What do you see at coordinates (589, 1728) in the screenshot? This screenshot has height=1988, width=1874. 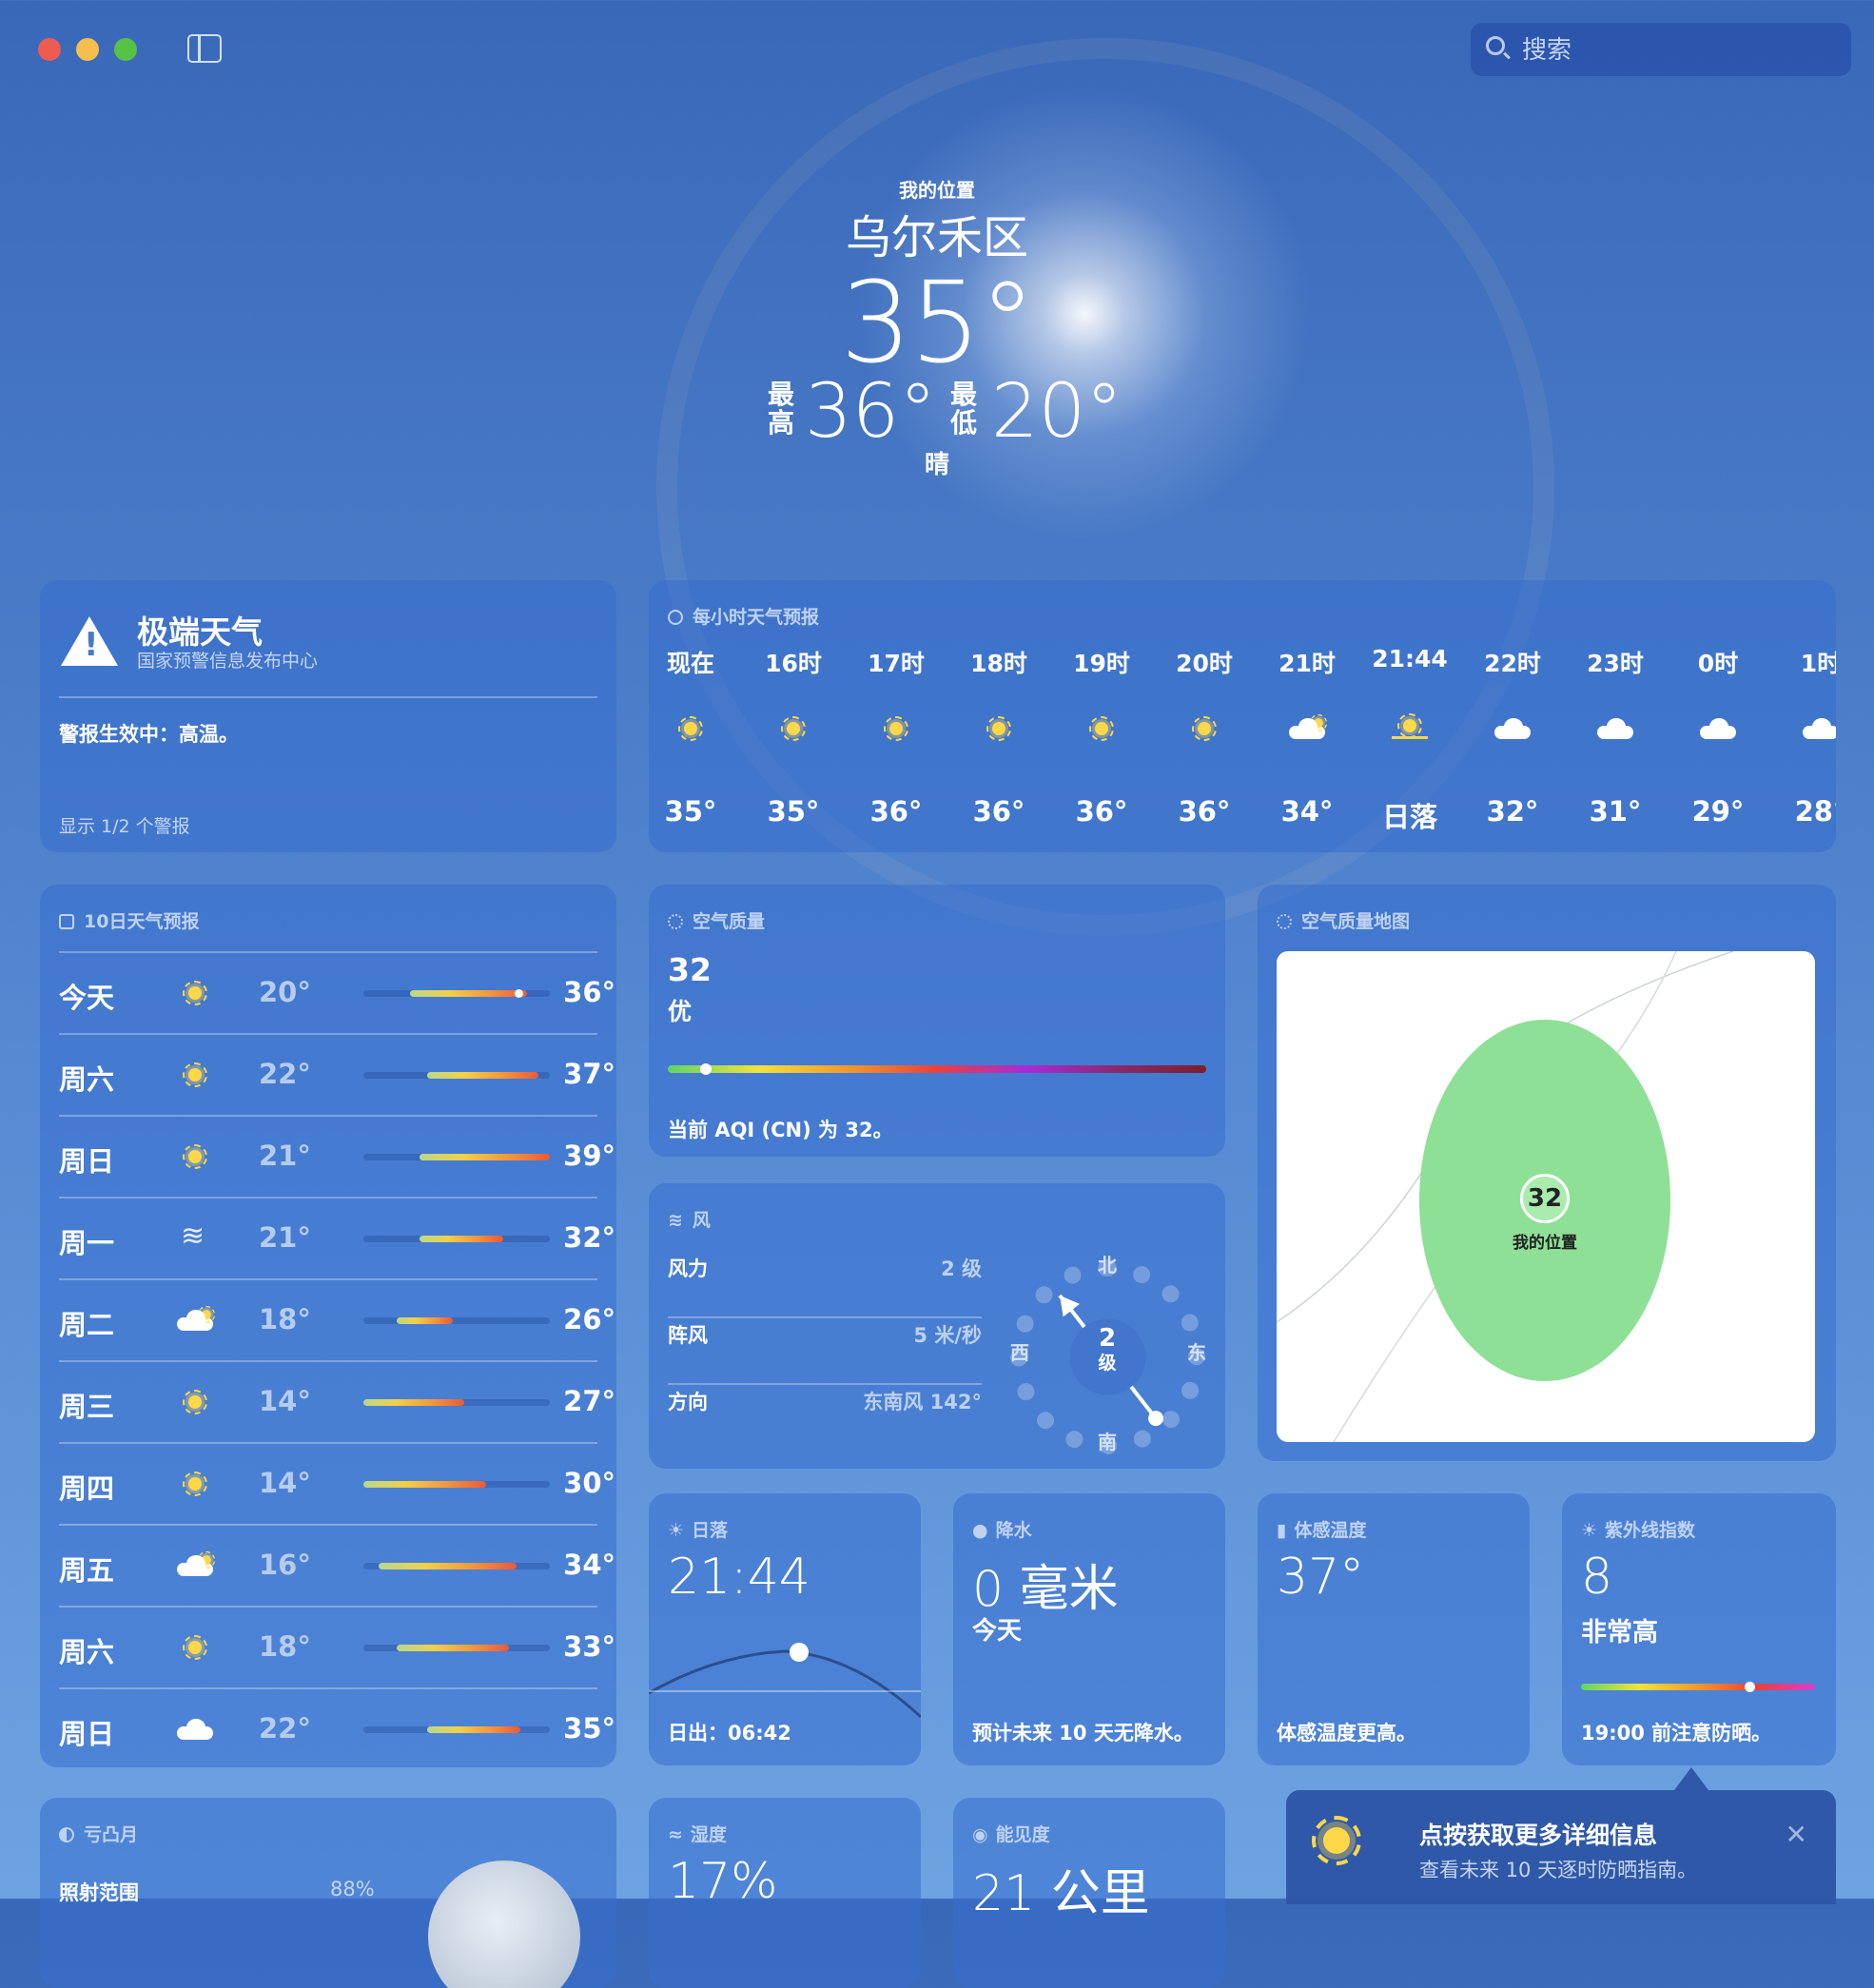 I see `day-high: 35°` at bounding box center [589, 1728].